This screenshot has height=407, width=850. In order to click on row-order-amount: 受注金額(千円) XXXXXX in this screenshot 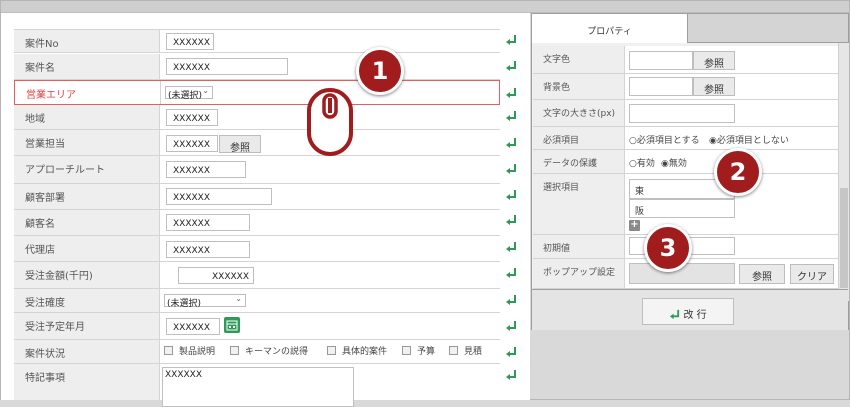, I will do `click(257, 275)`.